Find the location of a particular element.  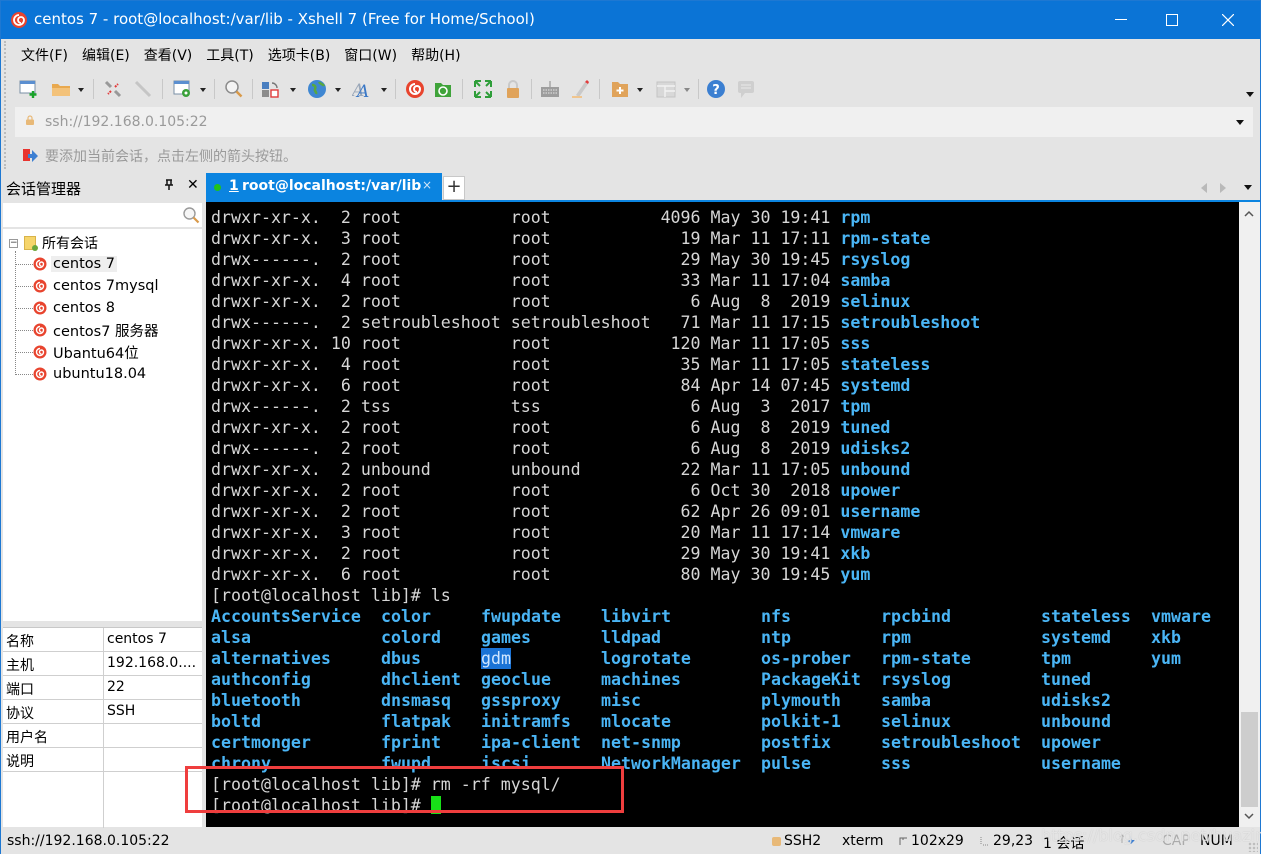

toolbar-overflow-arrow is located at coordinates (1250, 94).